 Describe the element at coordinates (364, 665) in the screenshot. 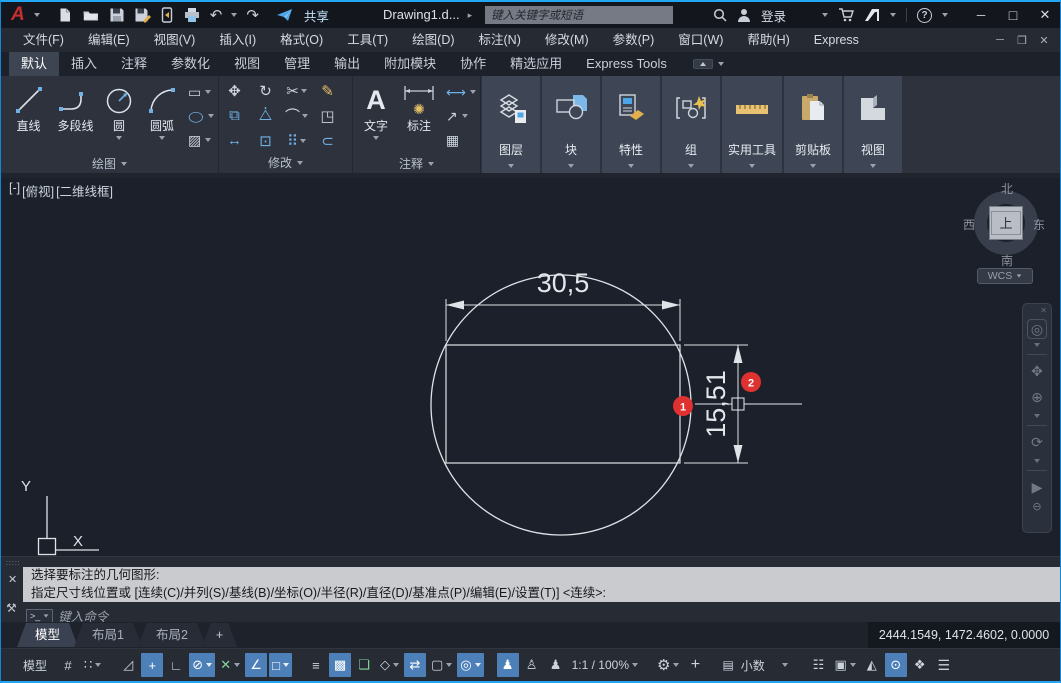

I see `selection-cycling-toggle: ❏` at that location.